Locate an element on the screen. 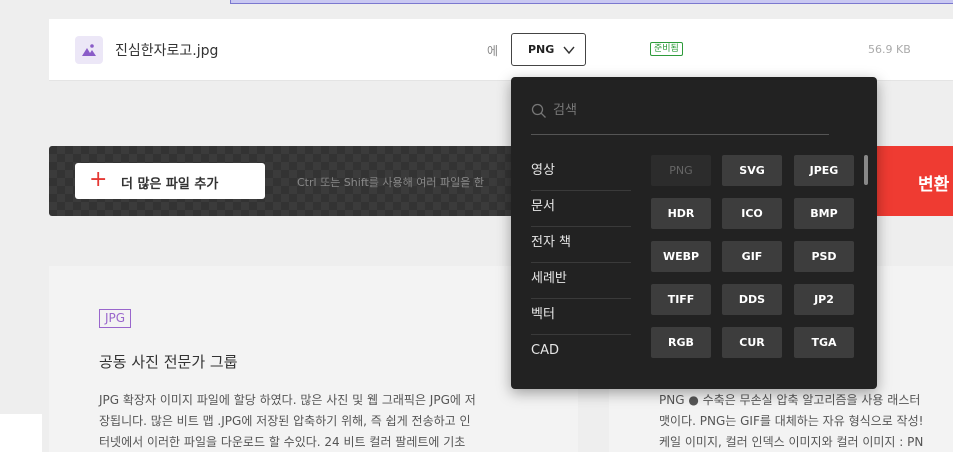 Image resolution: width=953 pixels, height=452 pixels. multi-select-hint: Ctrl 또는 Shift를 사용해 여러 파일을 한 is located at coordinates (390, 182).